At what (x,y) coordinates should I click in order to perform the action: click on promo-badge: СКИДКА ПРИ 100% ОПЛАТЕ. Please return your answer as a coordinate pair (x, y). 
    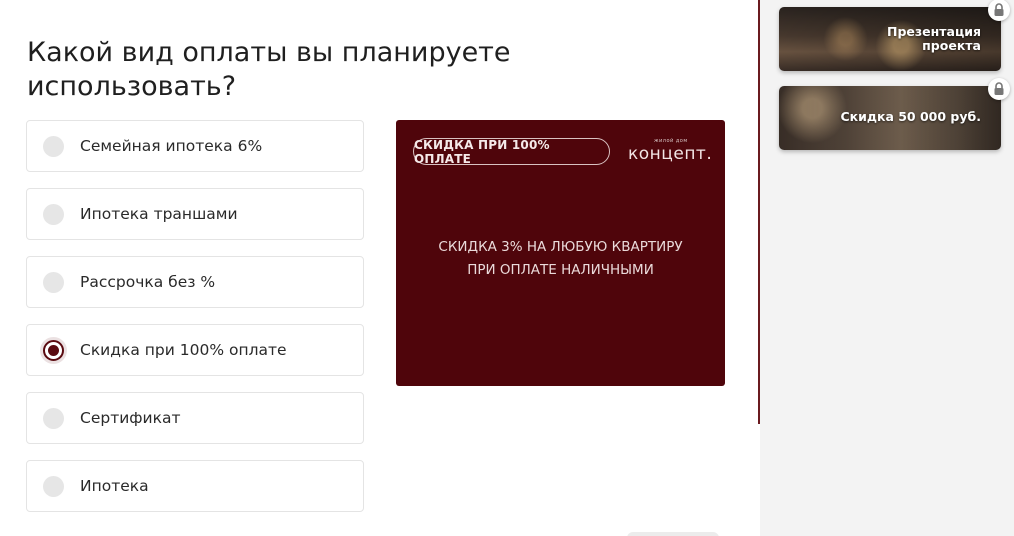
    Looking at the image, I should click on (511, 152).